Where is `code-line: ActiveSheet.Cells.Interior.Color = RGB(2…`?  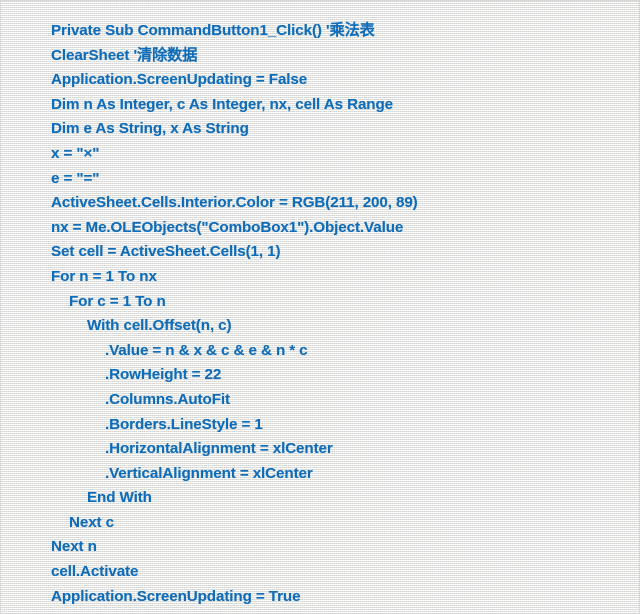 code-line: ActiveSheet.Cells.Interior.Color = RGB(2… is located at coordinates (234, 203).